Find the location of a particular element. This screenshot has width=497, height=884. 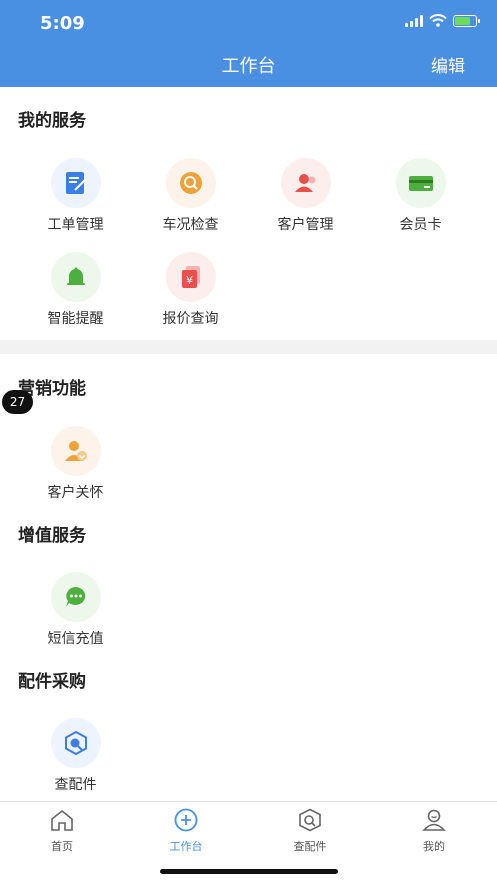

signal-icon is located at coordinates (414, 20).